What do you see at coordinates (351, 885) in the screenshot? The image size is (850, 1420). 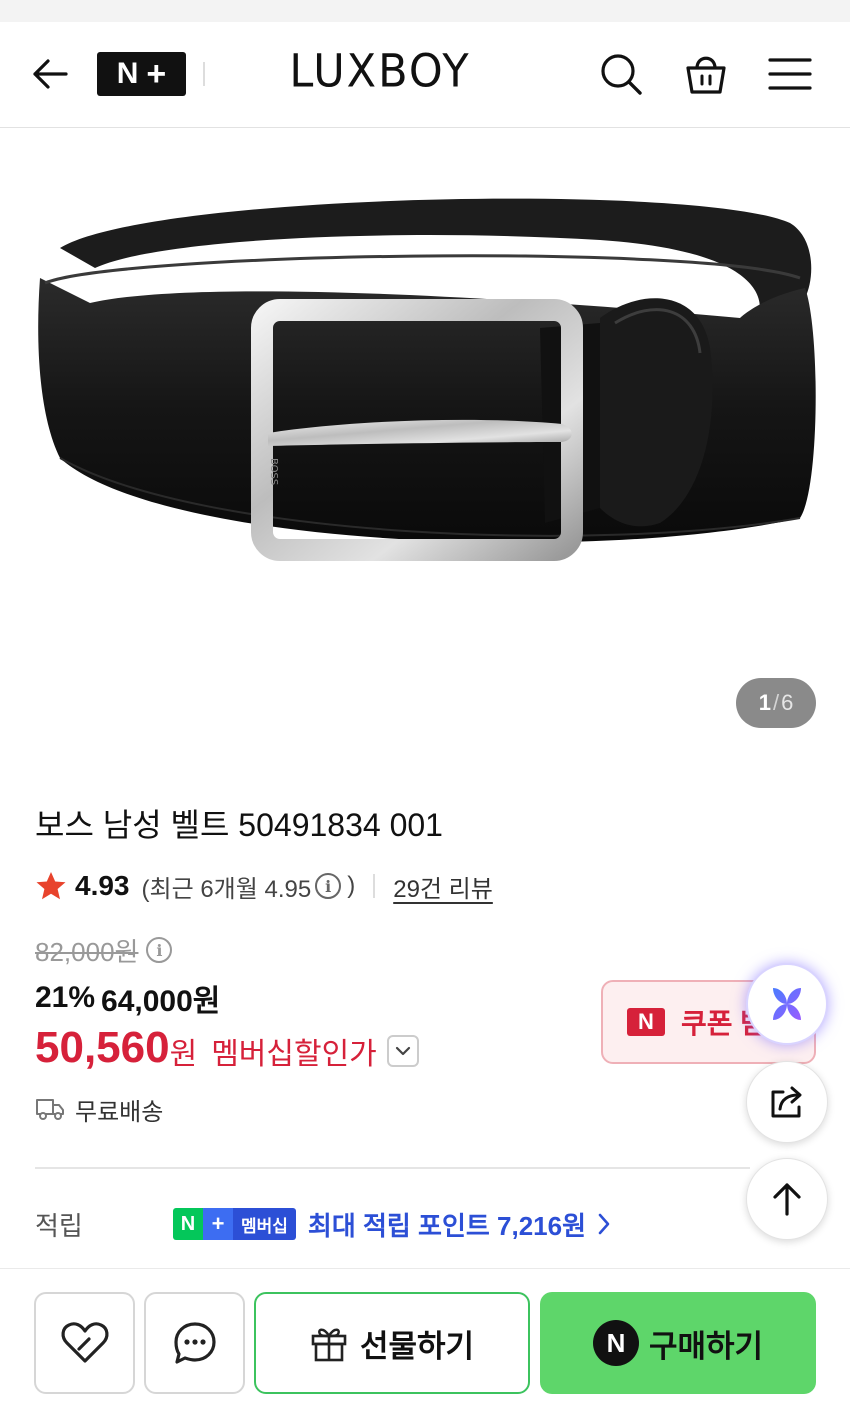 I see `recent-rating-close: )` at bounding box center [351, 885].